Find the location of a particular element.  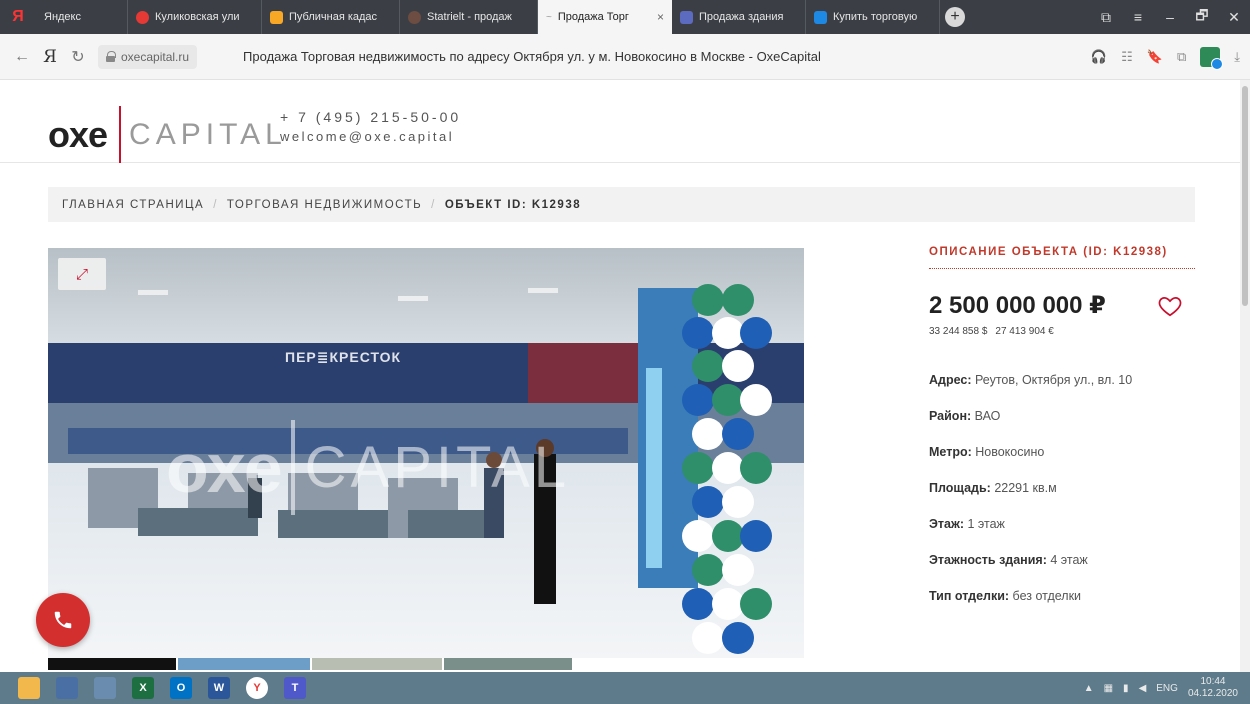

tab-public-cadastral: Публичная кадас is located at coordinates (331, 17).